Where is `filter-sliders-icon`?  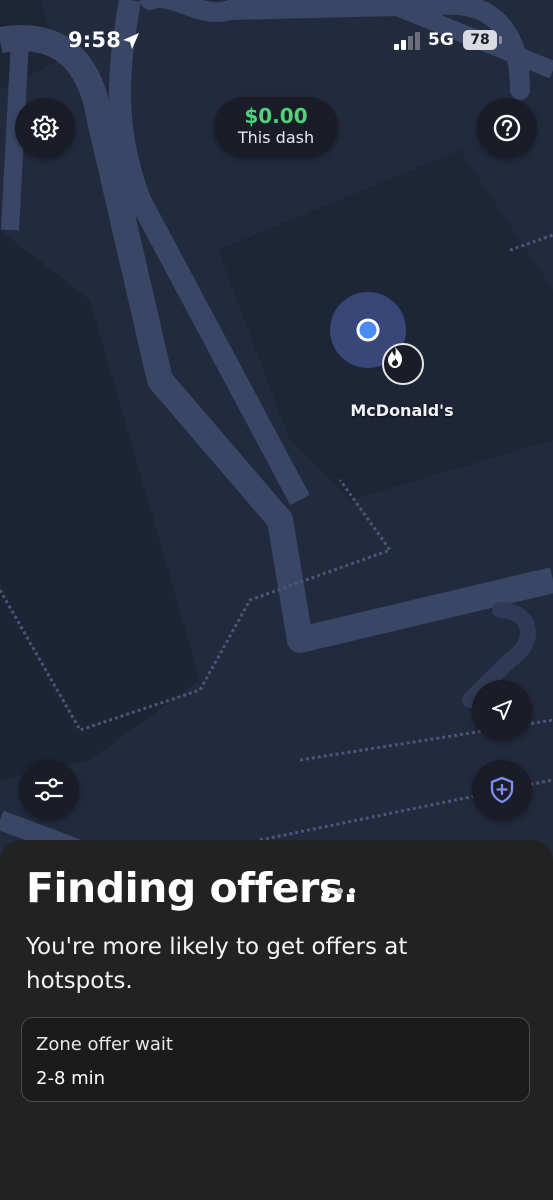
filter-sliders-icon is located at coordinates (49, 789).